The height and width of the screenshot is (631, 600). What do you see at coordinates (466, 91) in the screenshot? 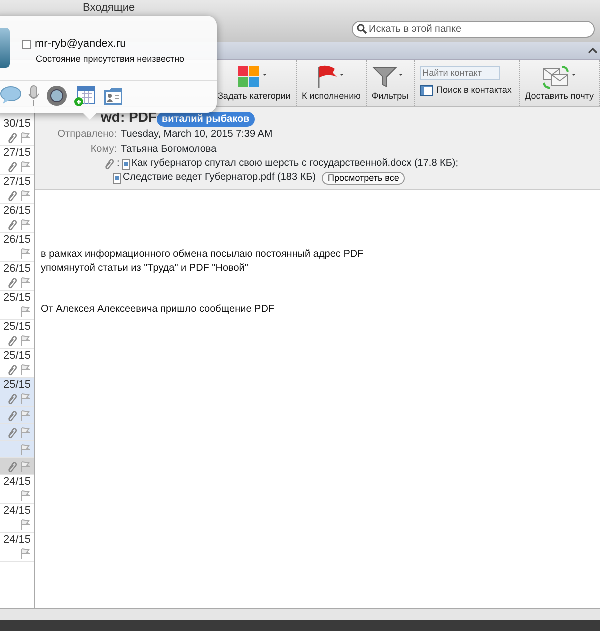
I see `contact-search-button: Поиск в контактах` at bounding box center [466, 91].